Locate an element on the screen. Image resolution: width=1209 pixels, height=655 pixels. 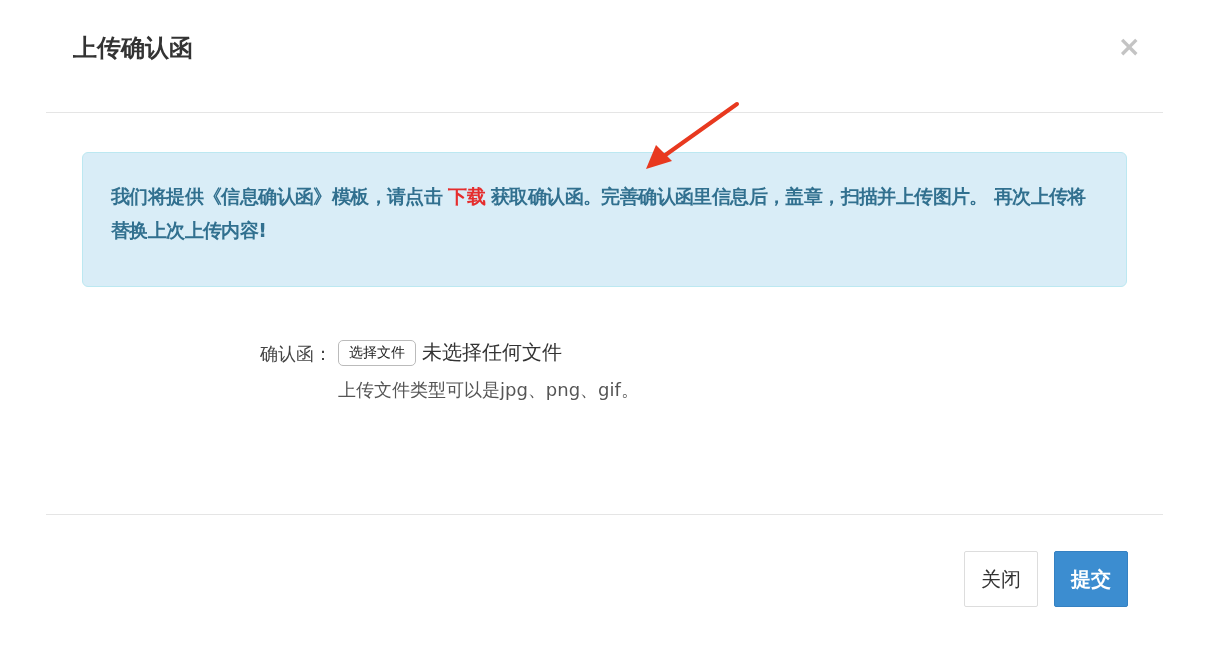
notice-text: 我们将提供《信息确认函》模板，请点击 下载 获取确认函。完善确认函里信息后，盖章，扫描并上传图片。 再次上传将替换上次上传内容! is located at coordinates (599, 213).